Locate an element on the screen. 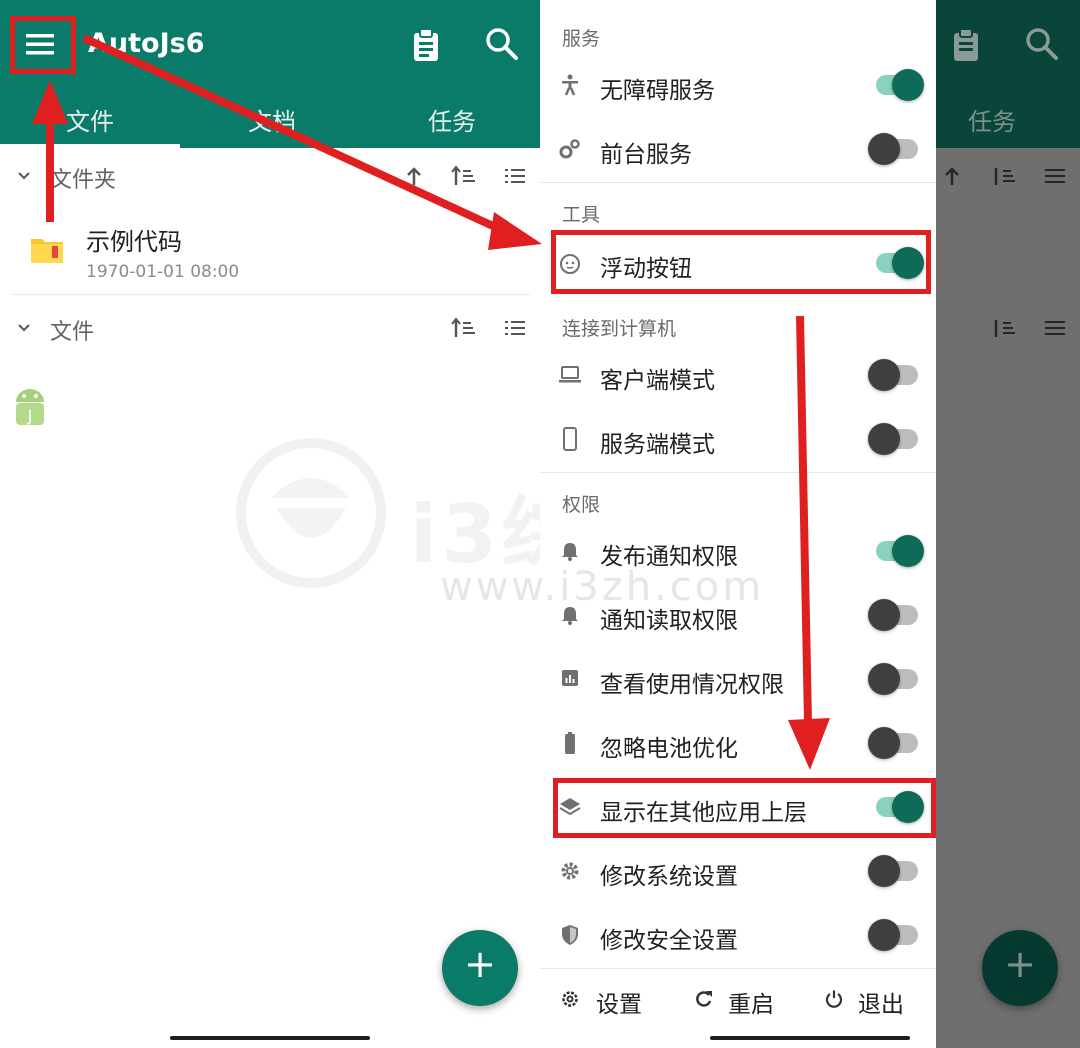  highlight-menu-button is located at coordinates (43, 45).